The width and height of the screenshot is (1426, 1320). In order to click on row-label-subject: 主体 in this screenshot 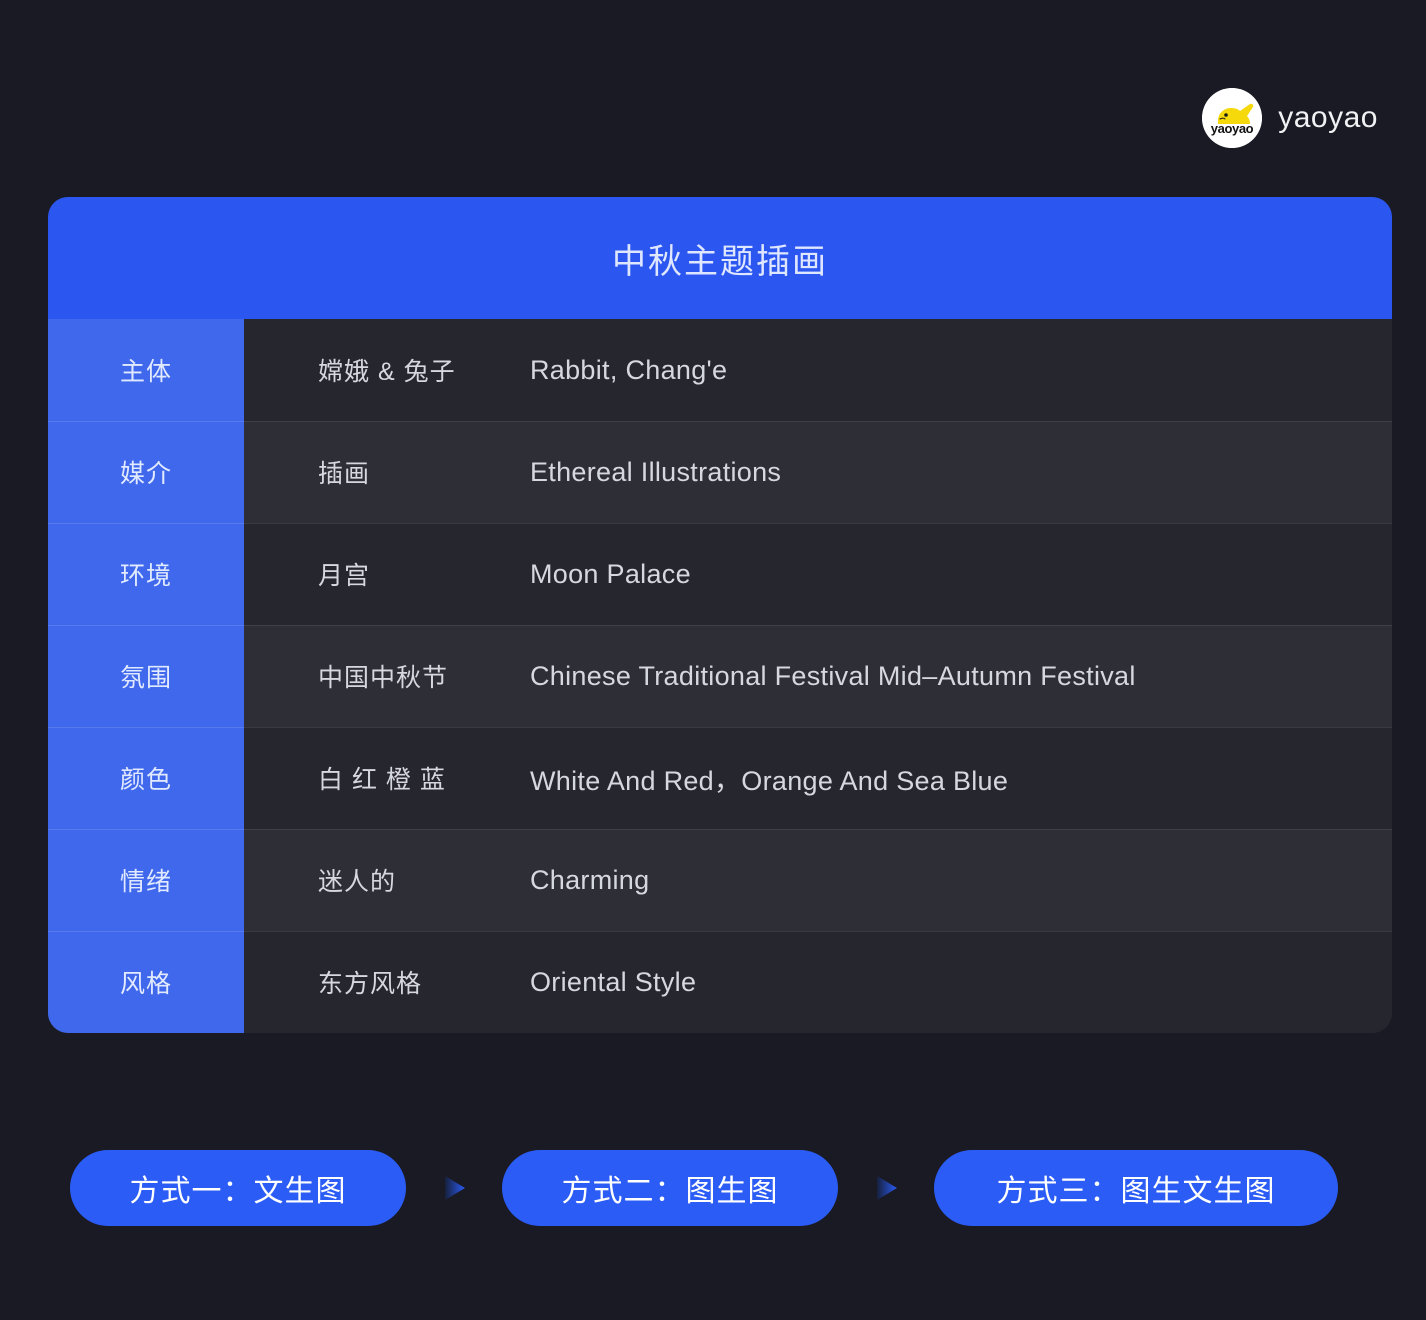, I will do `click(146, 370)`.